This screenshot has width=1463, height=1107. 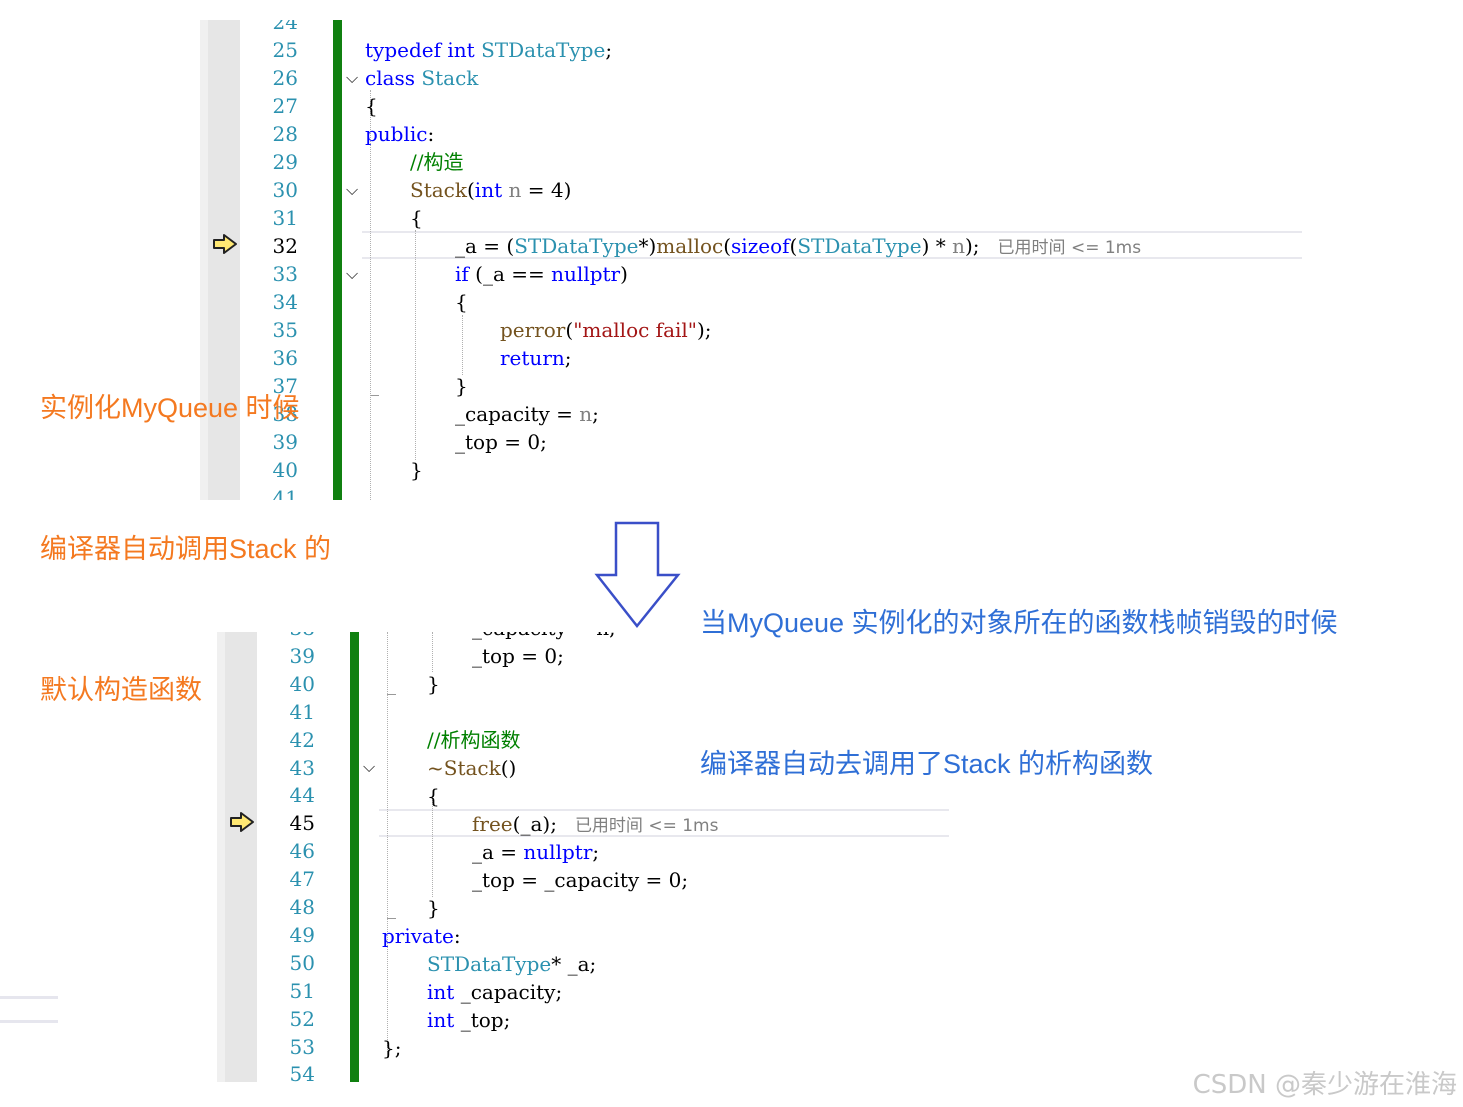 What do you see at coordinates (421, 78) in the screenshot?
I see `code-line: class Stack` at bounding box center [421, 78].